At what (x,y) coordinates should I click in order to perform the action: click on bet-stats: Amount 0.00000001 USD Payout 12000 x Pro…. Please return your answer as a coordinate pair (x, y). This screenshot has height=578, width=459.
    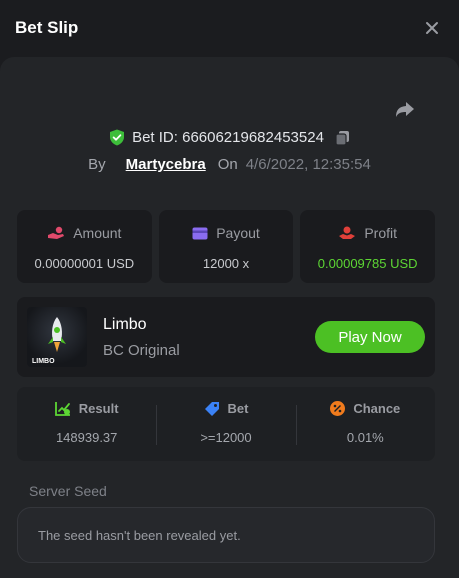
    Looking at the image, I should click on (226, 246).